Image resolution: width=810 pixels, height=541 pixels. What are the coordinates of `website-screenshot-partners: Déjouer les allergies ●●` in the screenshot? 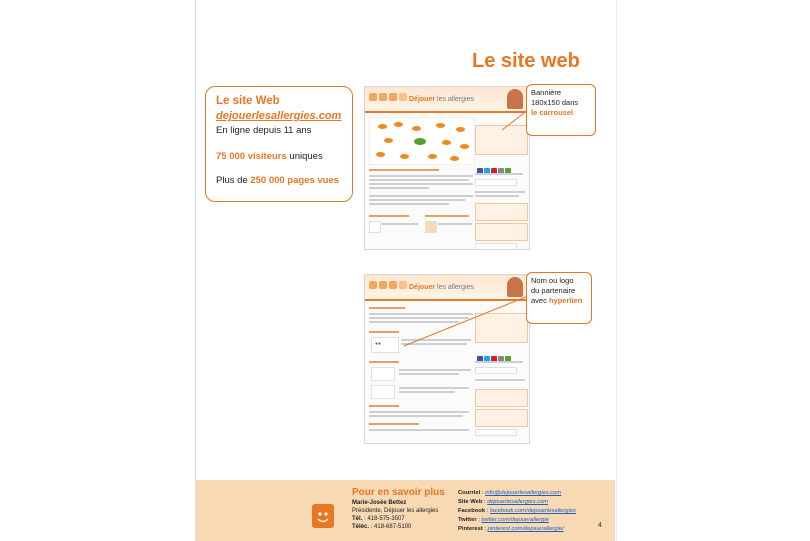 It's located at (447, 359).